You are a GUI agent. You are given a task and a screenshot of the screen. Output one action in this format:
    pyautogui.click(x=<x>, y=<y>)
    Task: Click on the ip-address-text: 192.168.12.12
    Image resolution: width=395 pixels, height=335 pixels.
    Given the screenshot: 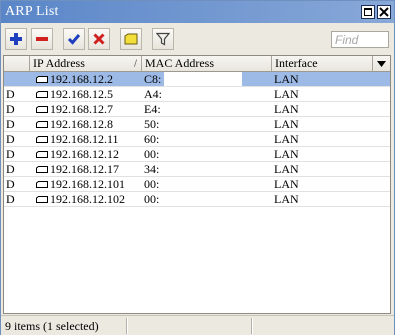 What is the action you would take?
    pyautogui.click(x=84, y=154)
    